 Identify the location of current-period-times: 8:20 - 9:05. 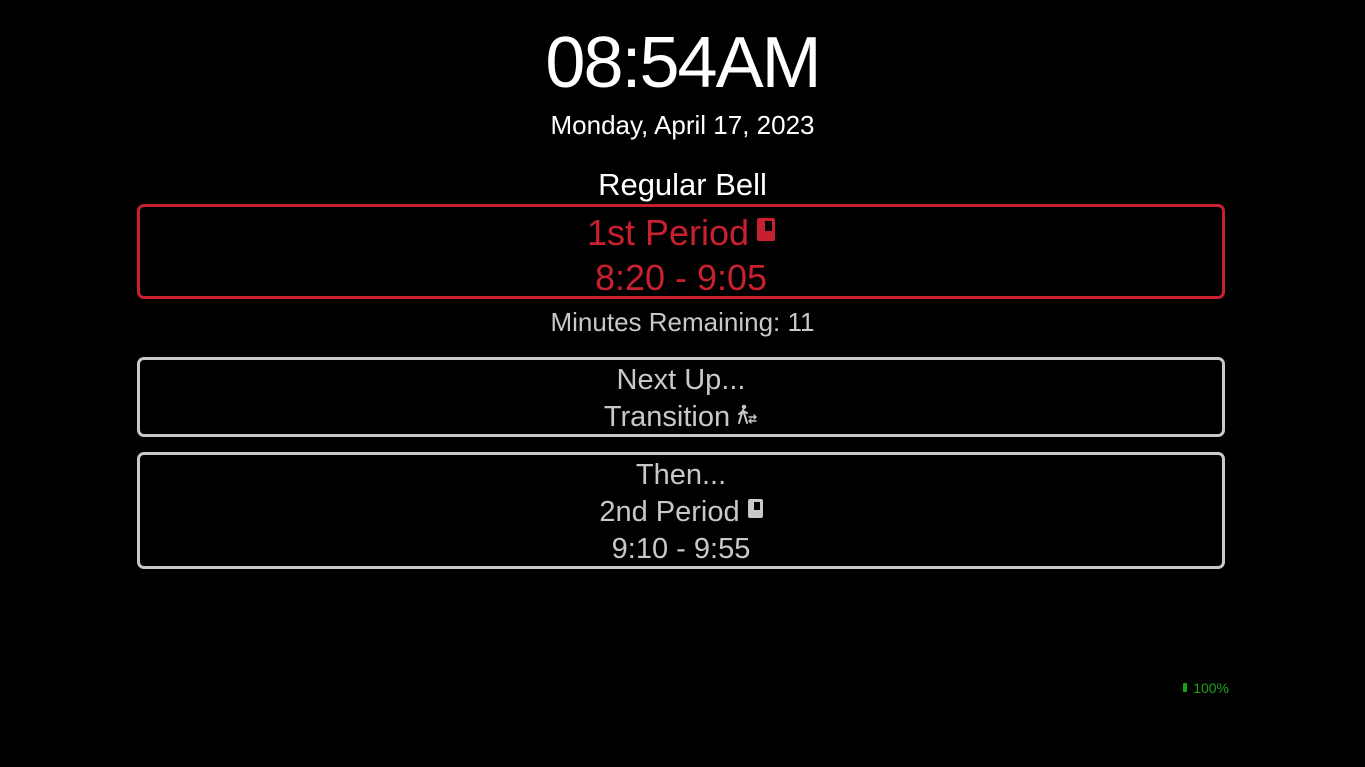
(681, 277).